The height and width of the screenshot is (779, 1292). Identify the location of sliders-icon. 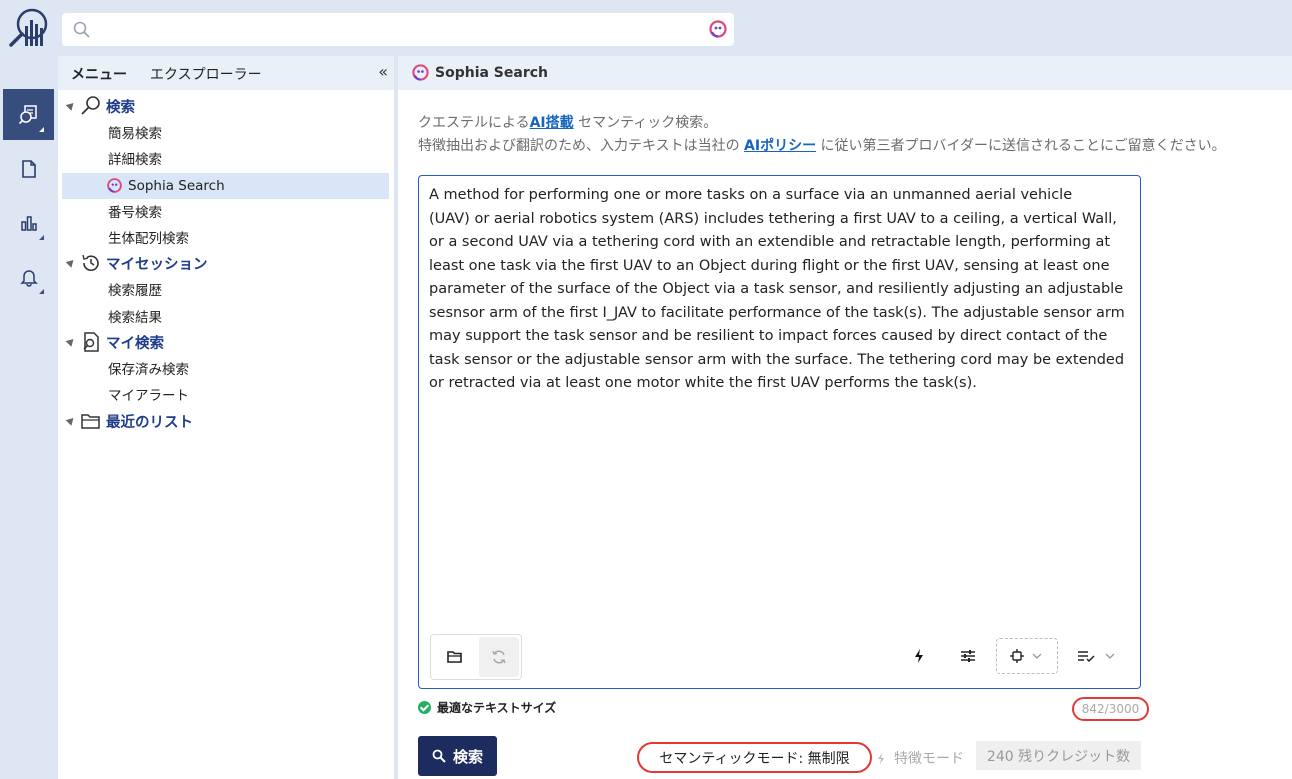
(968, 656).